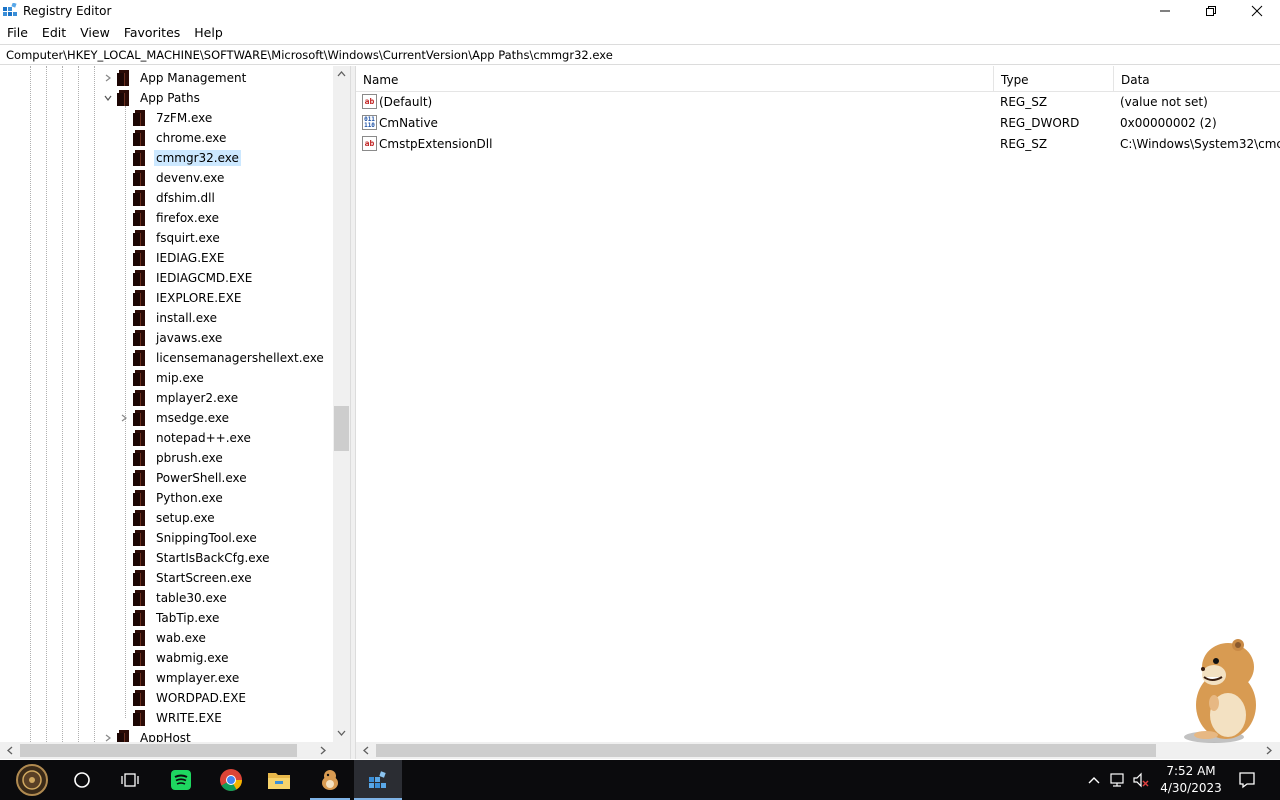 The height and width of the screenshot is (800, 1280). I want to click on tree-node: install.exe, so click(169, 318).